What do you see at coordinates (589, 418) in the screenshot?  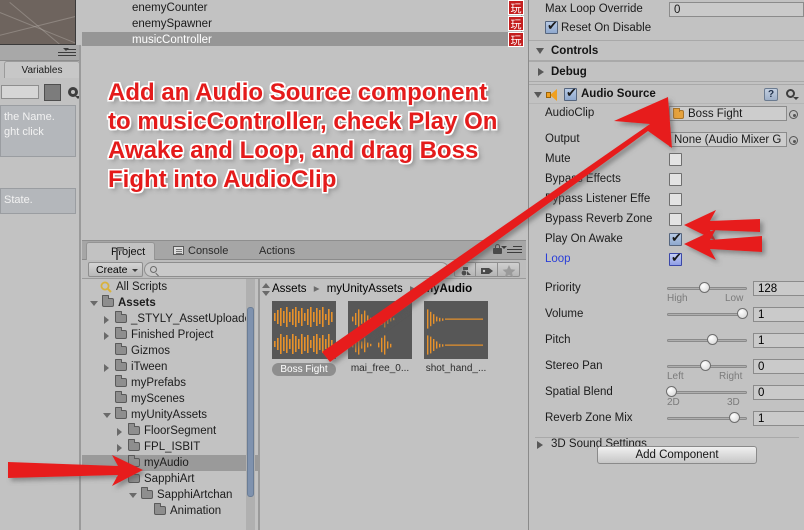 I see `reverb-zone-mix-label: Reverb Zone Mix` at bounding box center [589, 418].